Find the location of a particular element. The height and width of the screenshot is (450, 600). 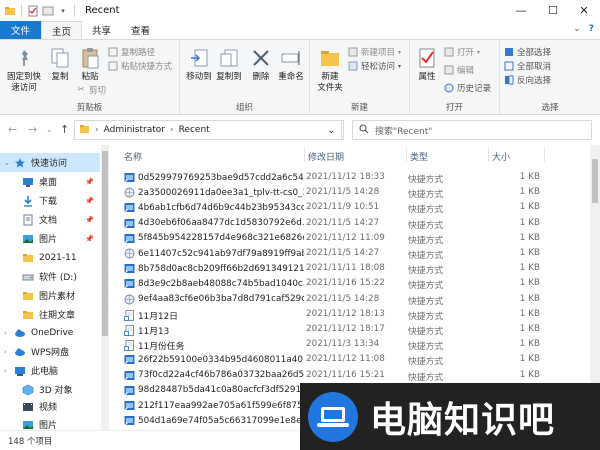

copy-to-icon is located at coordinates (229, 58).